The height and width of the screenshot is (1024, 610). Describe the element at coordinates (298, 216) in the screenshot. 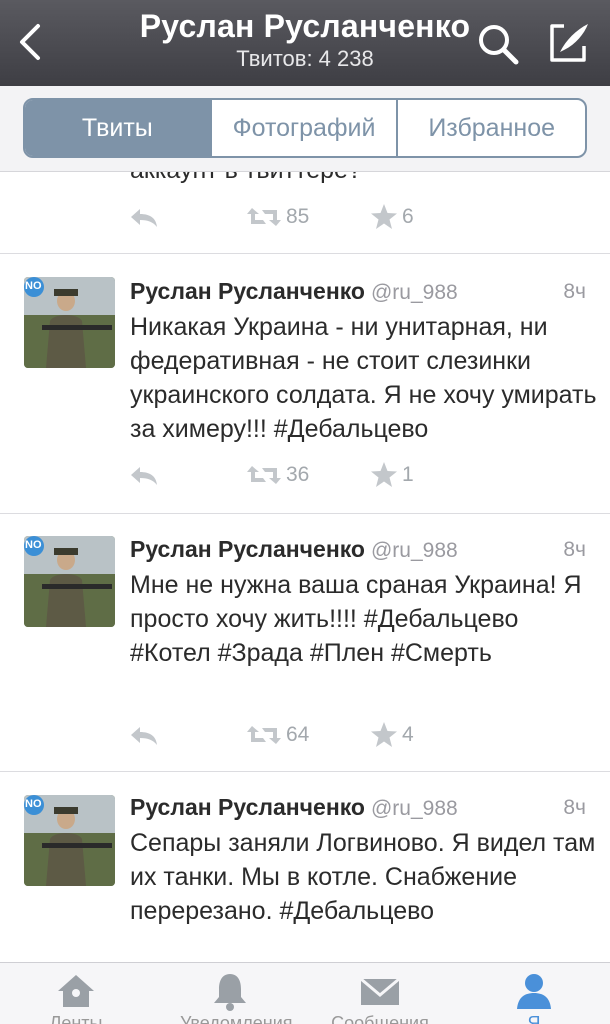

I see `retweet-count: 85` at that location.